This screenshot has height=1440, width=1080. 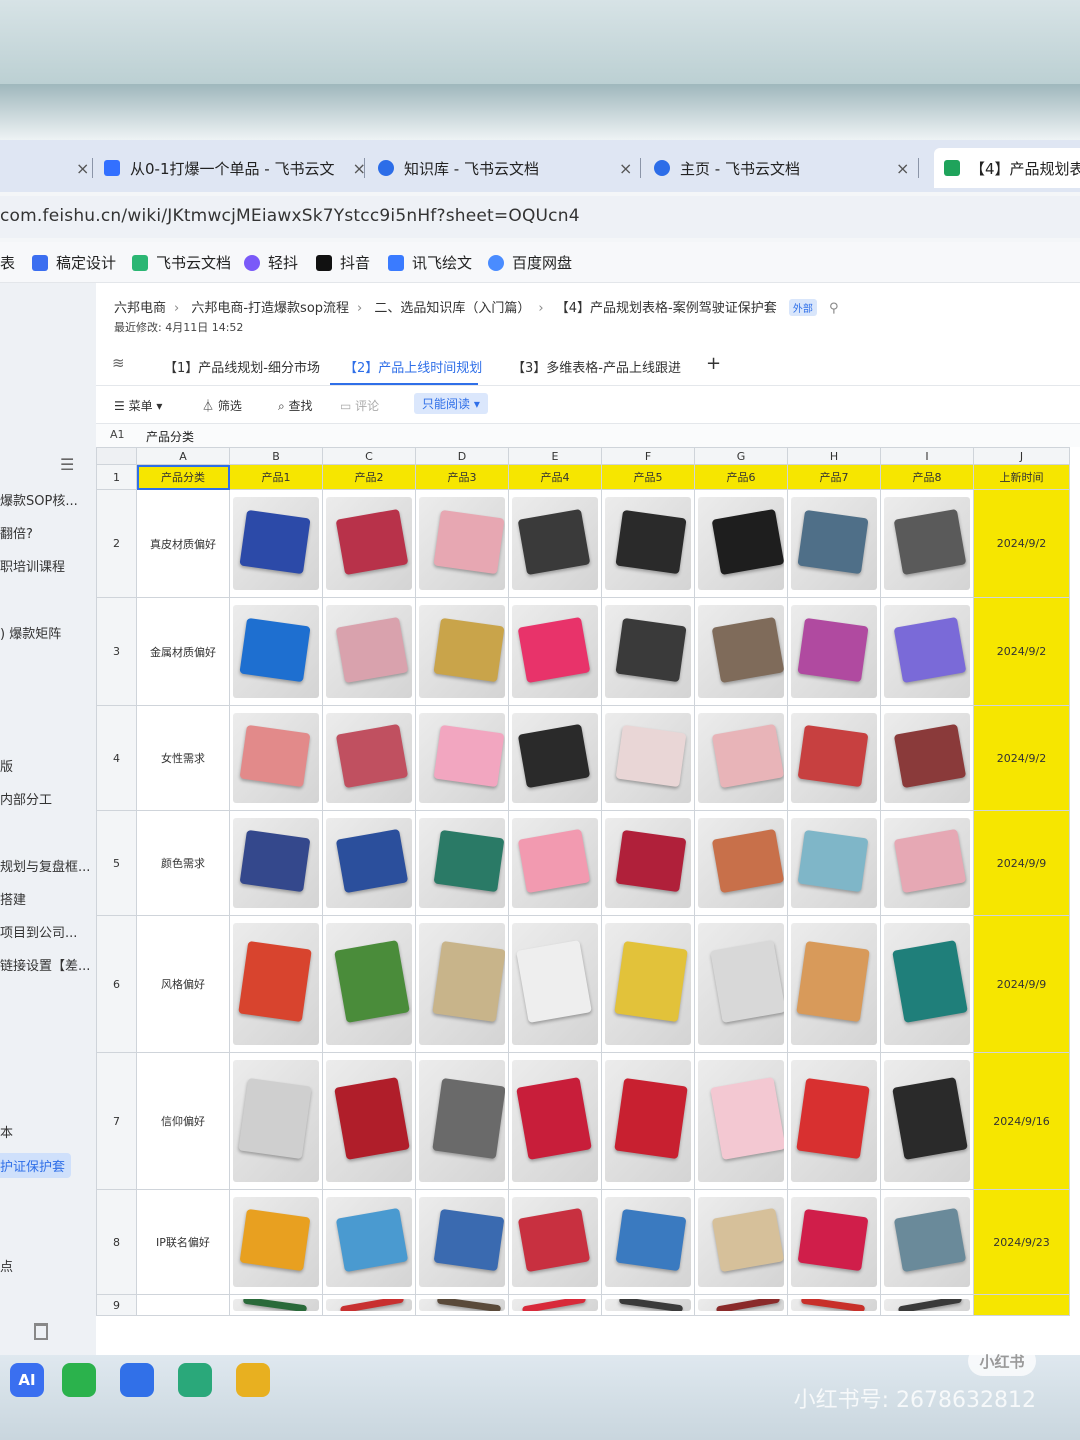 I want to click on find-button: ⌕ 查找, so click(x=295, y=405).